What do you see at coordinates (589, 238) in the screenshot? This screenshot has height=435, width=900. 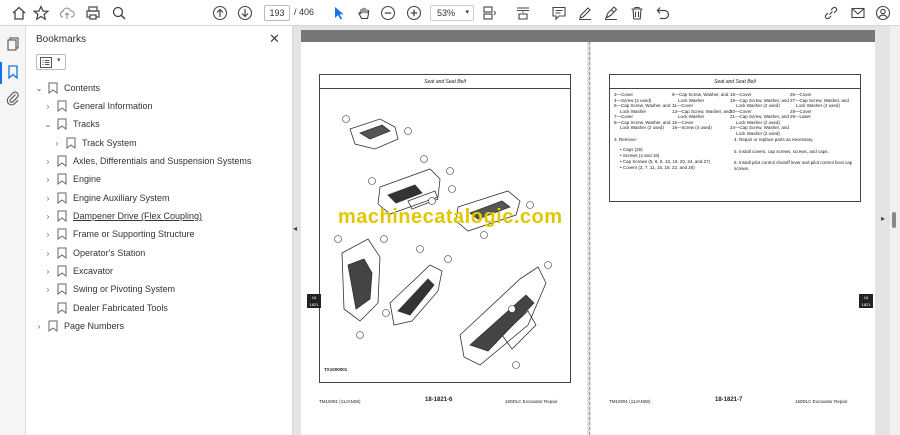 I see `page-separator` at bounding box center [589, 238].